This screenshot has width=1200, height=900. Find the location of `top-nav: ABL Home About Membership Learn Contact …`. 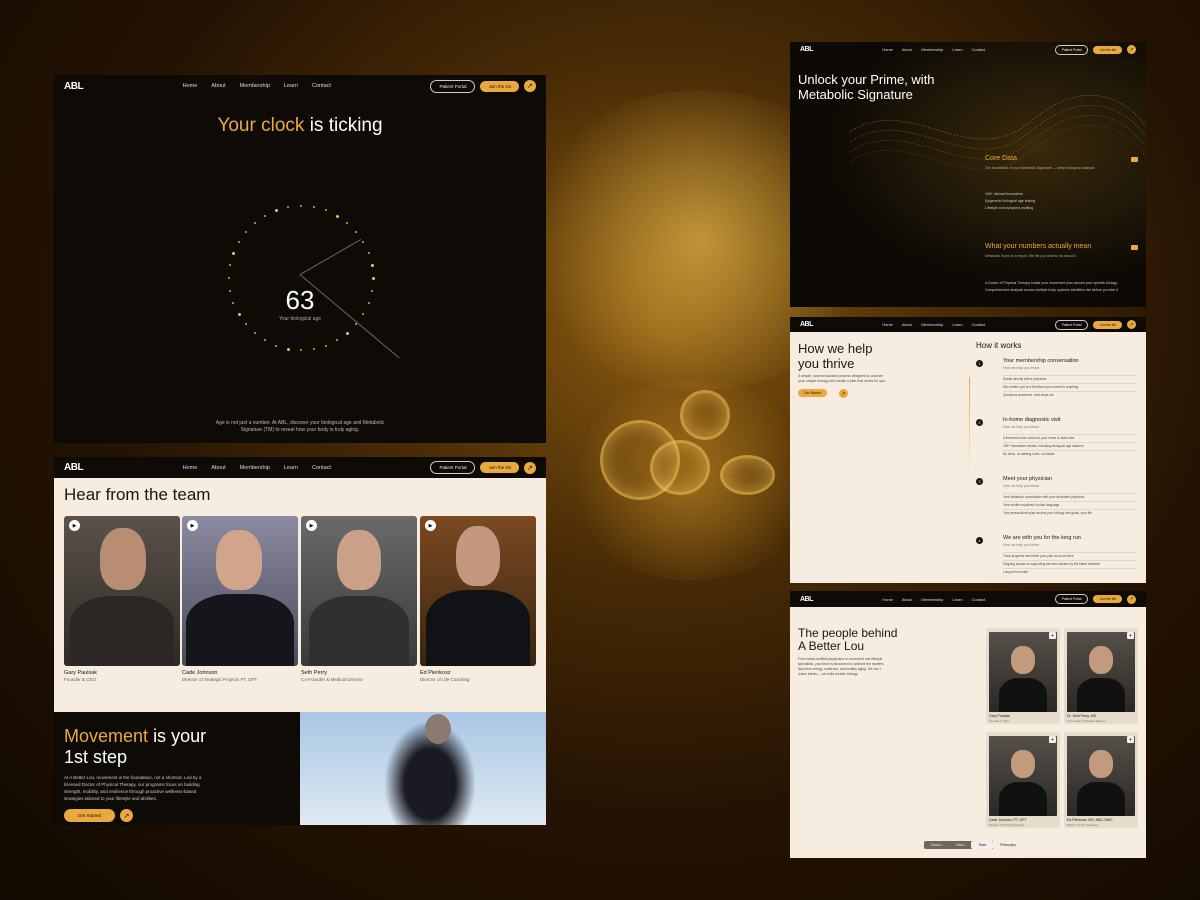

top-nav: ABL Home About Membership Learn Contact … is located at coordinates (300, 86).